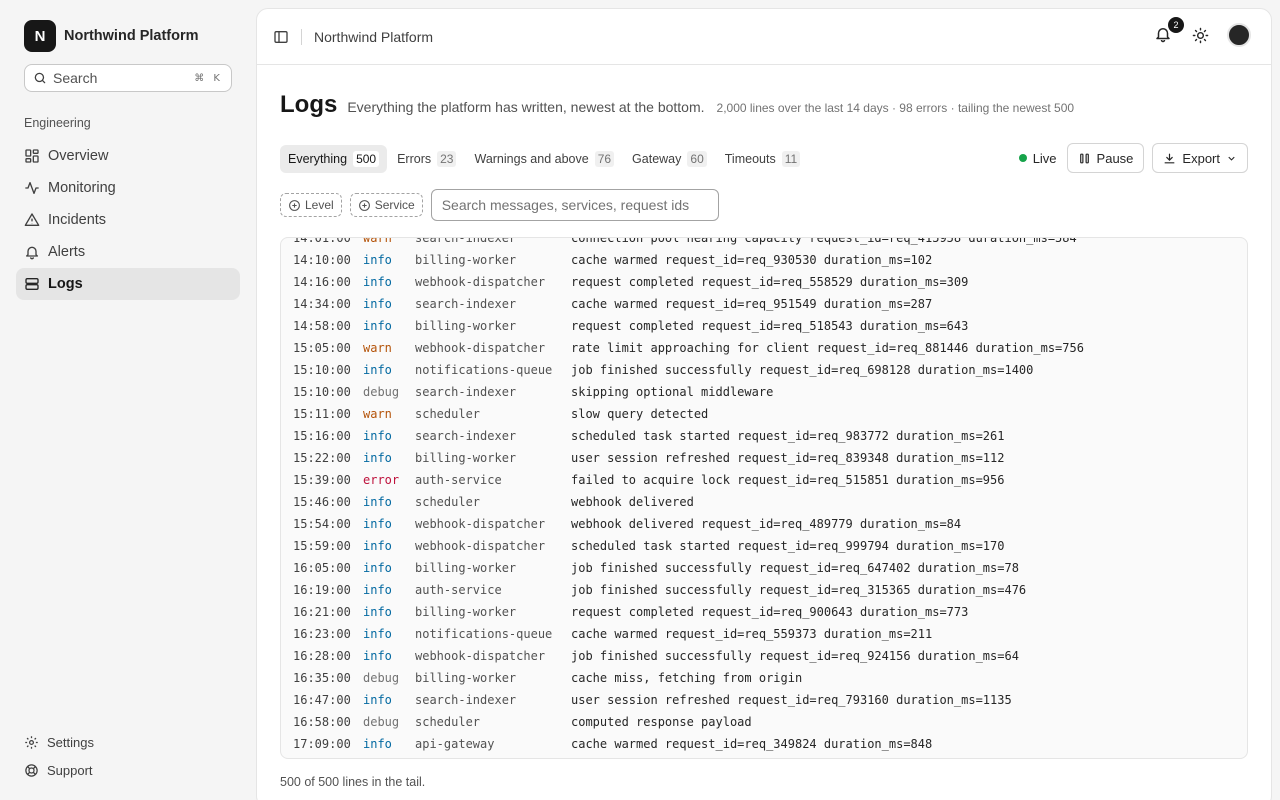 This screenshot has width=1280, height=800. Describe the element at coordinates (426, 159) in the screenshot. I see `tab-errors: Errors 23` at that location.